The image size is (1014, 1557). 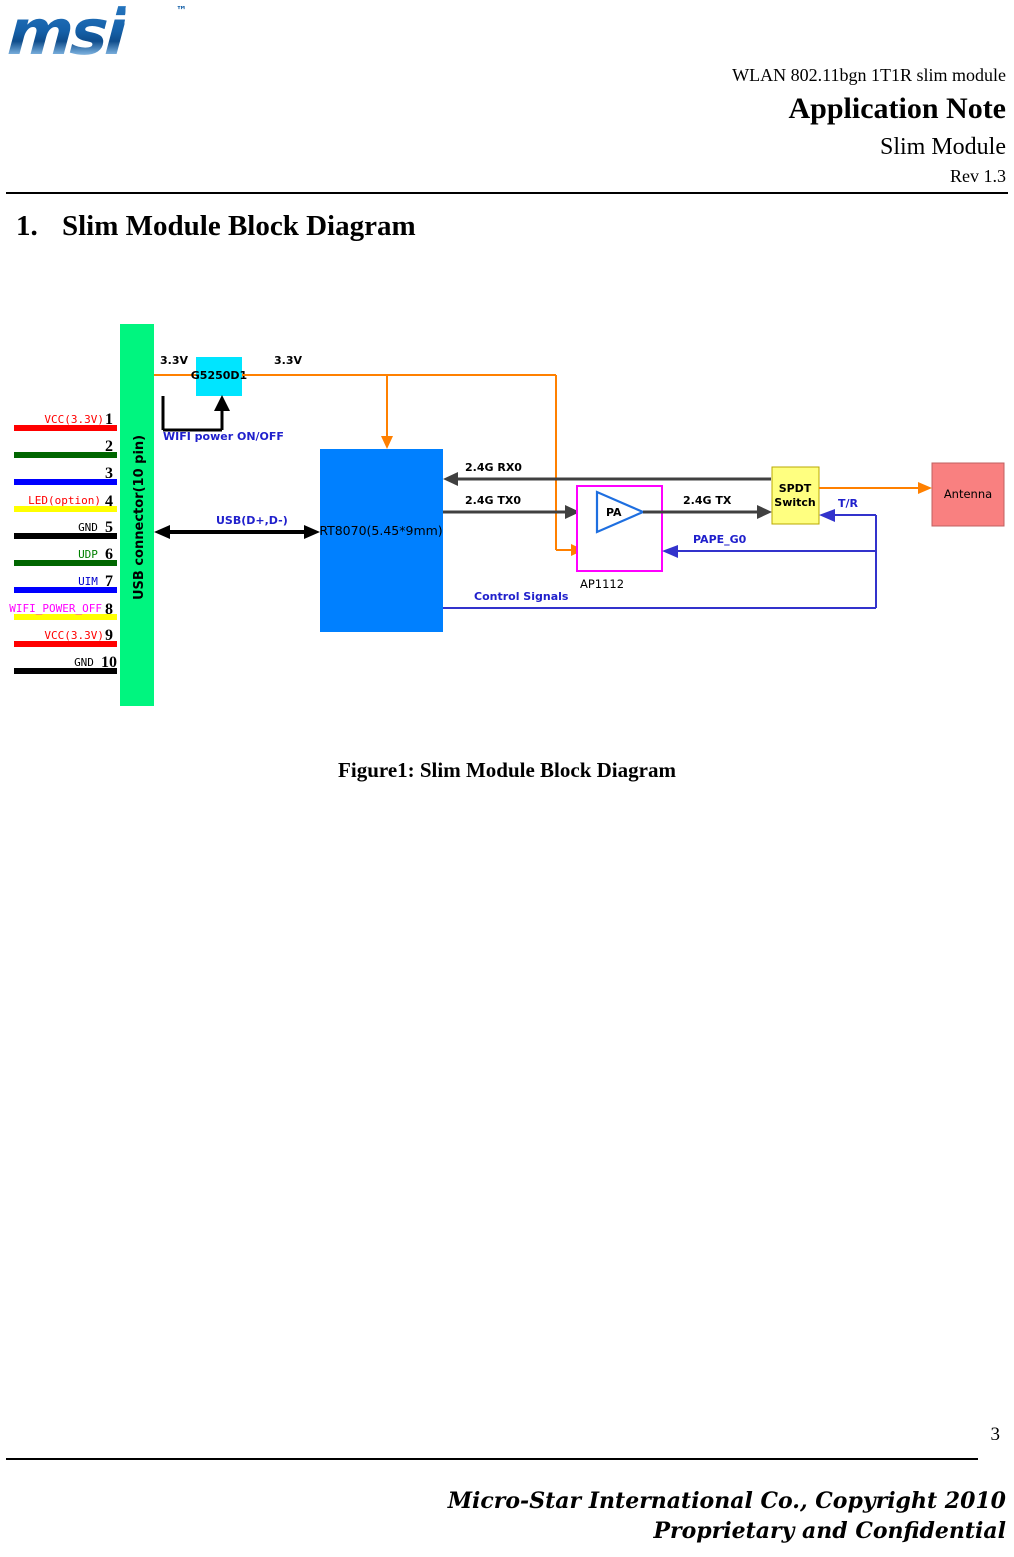 What do you see at coordinates (380, 530) in the screenshot?
I see `soc-block-label: RT8070(5.45*9mm)` at bounding box center [380, 530].